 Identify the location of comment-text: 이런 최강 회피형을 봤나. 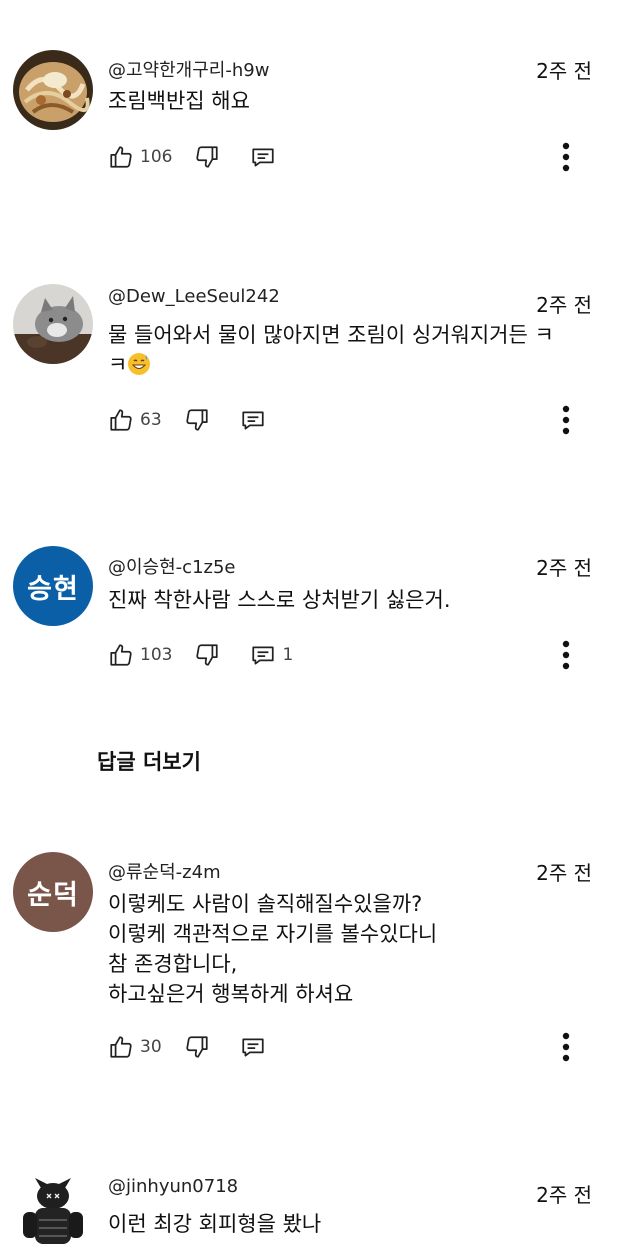
(215, 1224).